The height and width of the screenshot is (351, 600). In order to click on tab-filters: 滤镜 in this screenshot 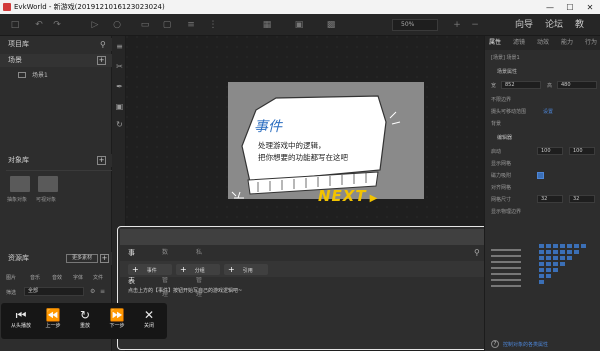, I will do `click(519, 43)`.